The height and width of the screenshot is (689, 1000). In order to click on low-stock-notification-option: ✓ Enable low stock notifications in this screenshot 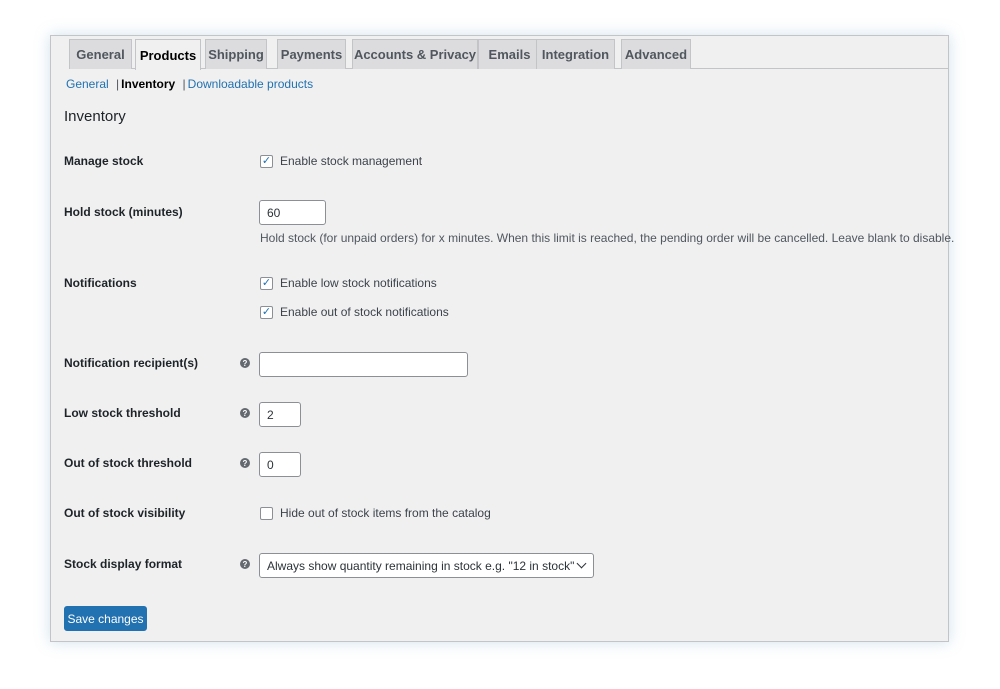, I will do `click(348, 283)`.